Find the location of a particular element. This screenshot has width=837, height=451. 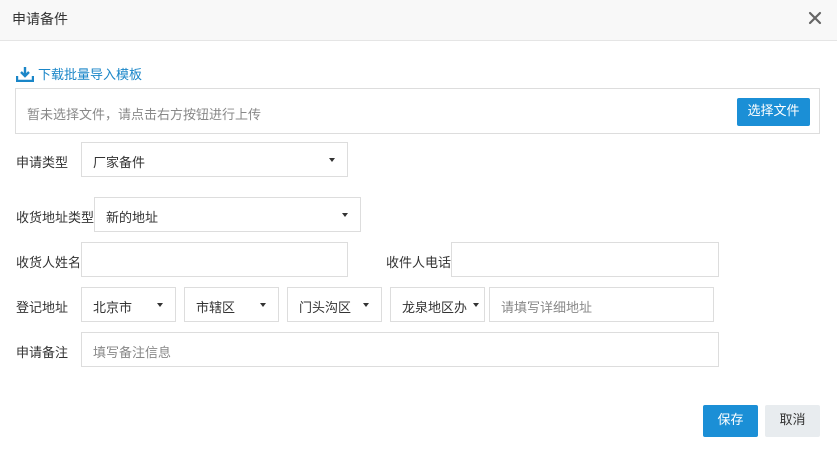

detail-address-placeholder: 请填写详细地址 is located at coordinates (547, 308).